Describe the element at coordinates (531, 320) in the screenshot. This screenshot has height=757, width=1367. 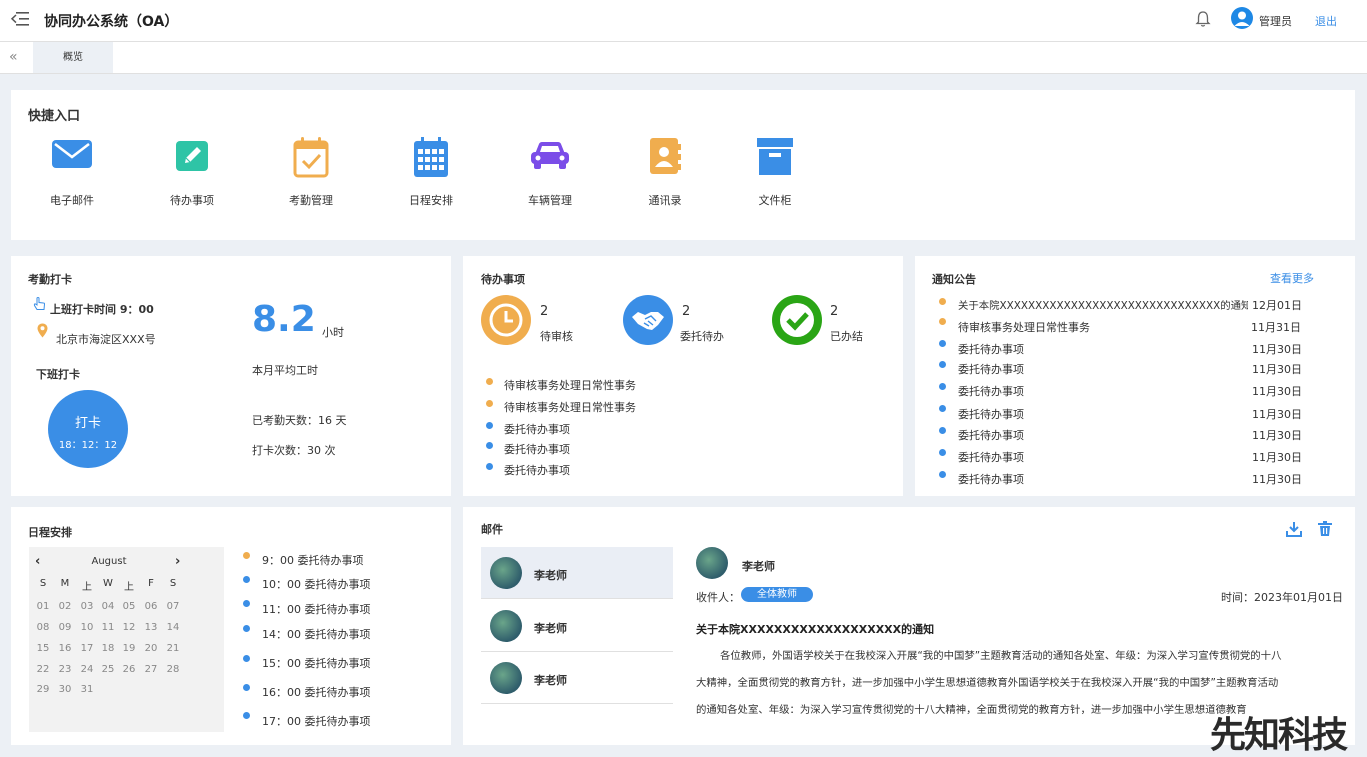
I see `todo-stat-pending: 2 待审核` at that location.